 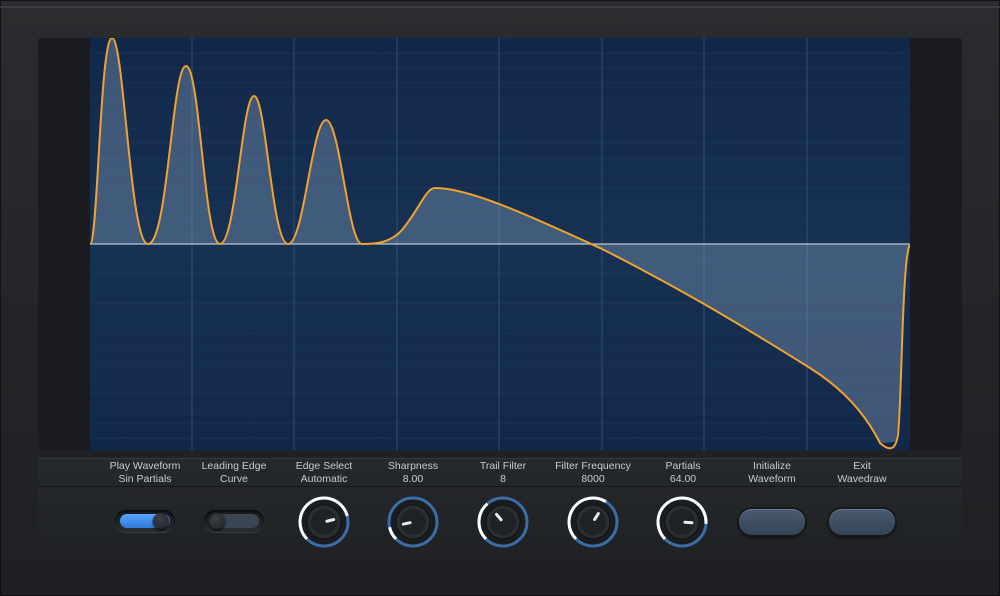 What do you see at coordinates (413, 479) in the screenshot?
I see `sharpness-value: 8.00` at bounding box center [413, 479].